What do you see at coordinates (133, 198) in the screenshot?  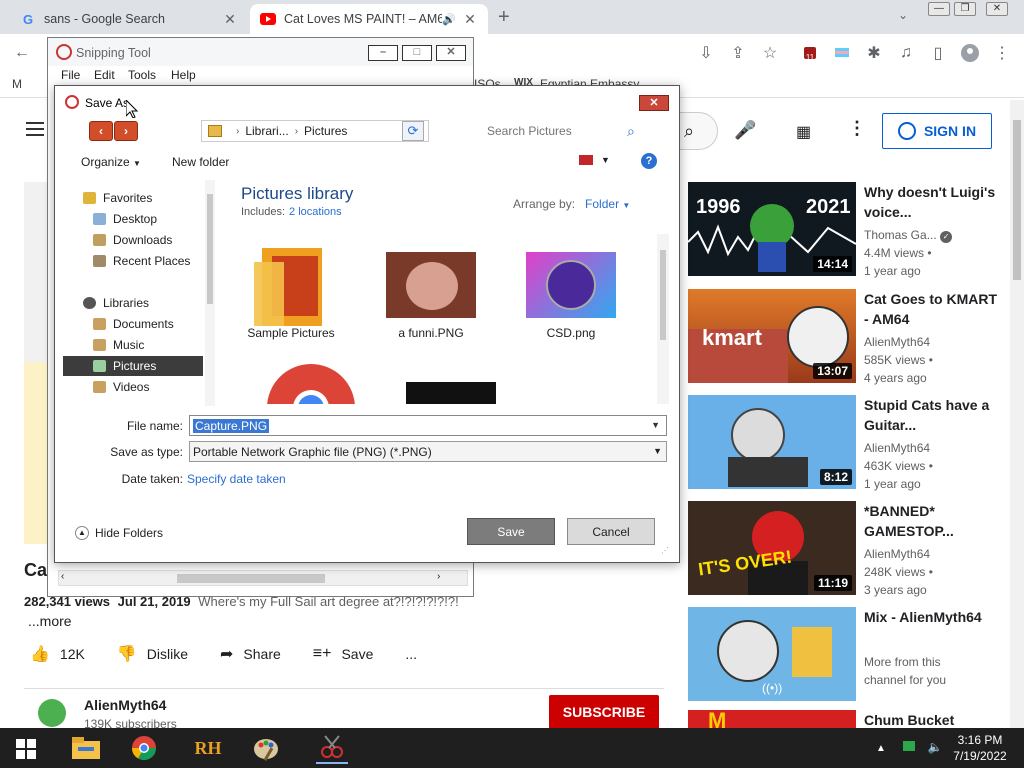 I see `nav-favorites: Favorites` at bounding box center [133, 198].